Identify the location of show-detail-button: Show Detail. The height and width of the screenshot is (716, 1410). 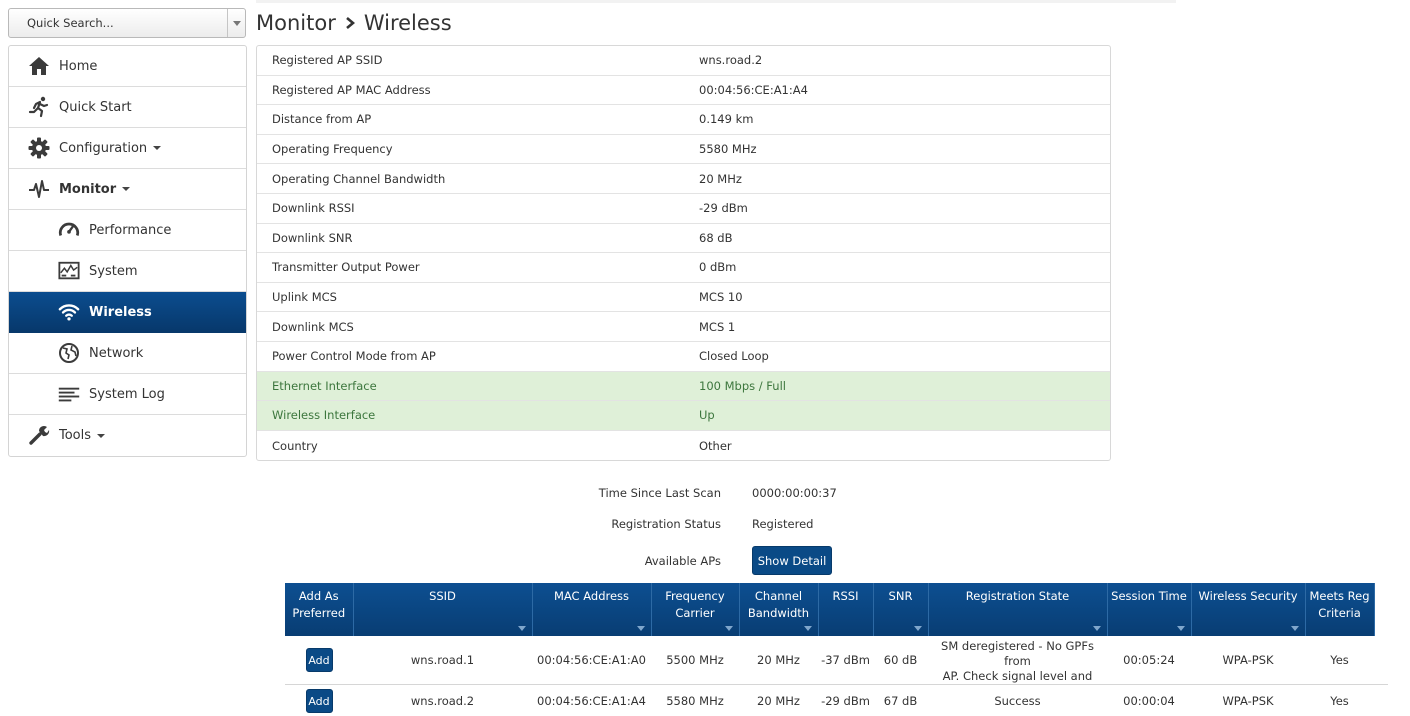
(792, 560).